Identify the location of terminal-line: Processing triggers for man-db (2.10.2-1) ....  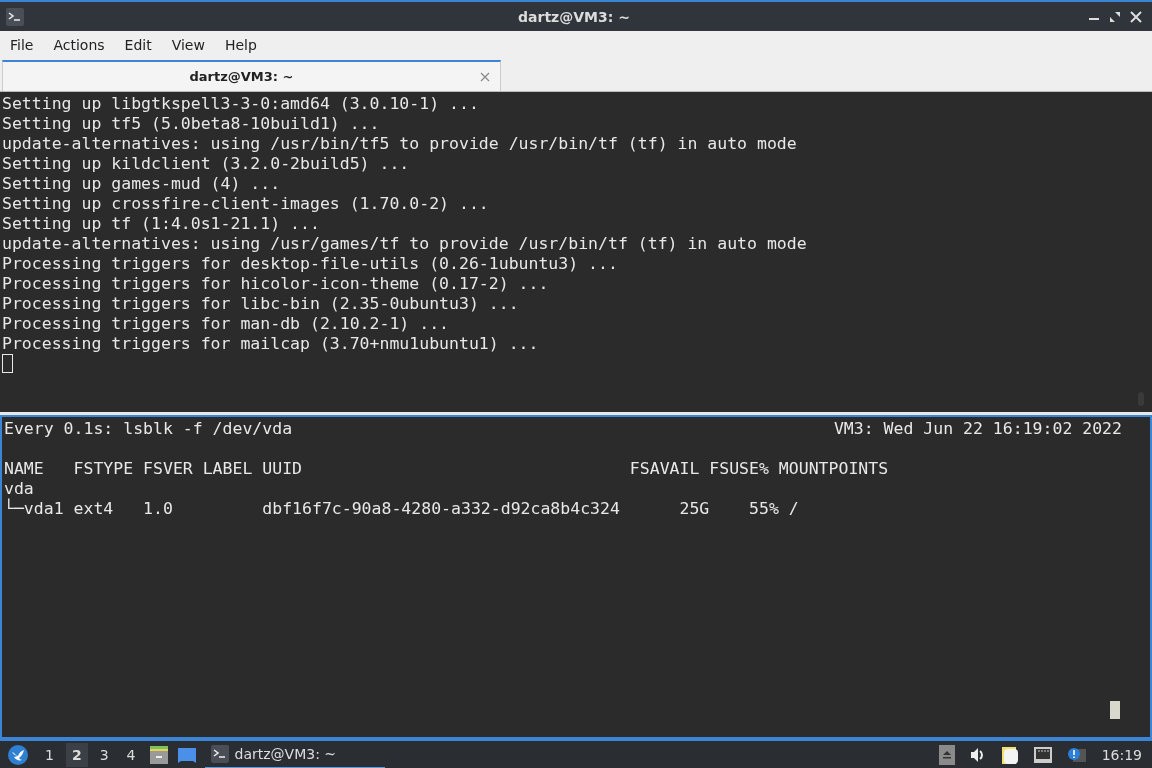
(226, 324).